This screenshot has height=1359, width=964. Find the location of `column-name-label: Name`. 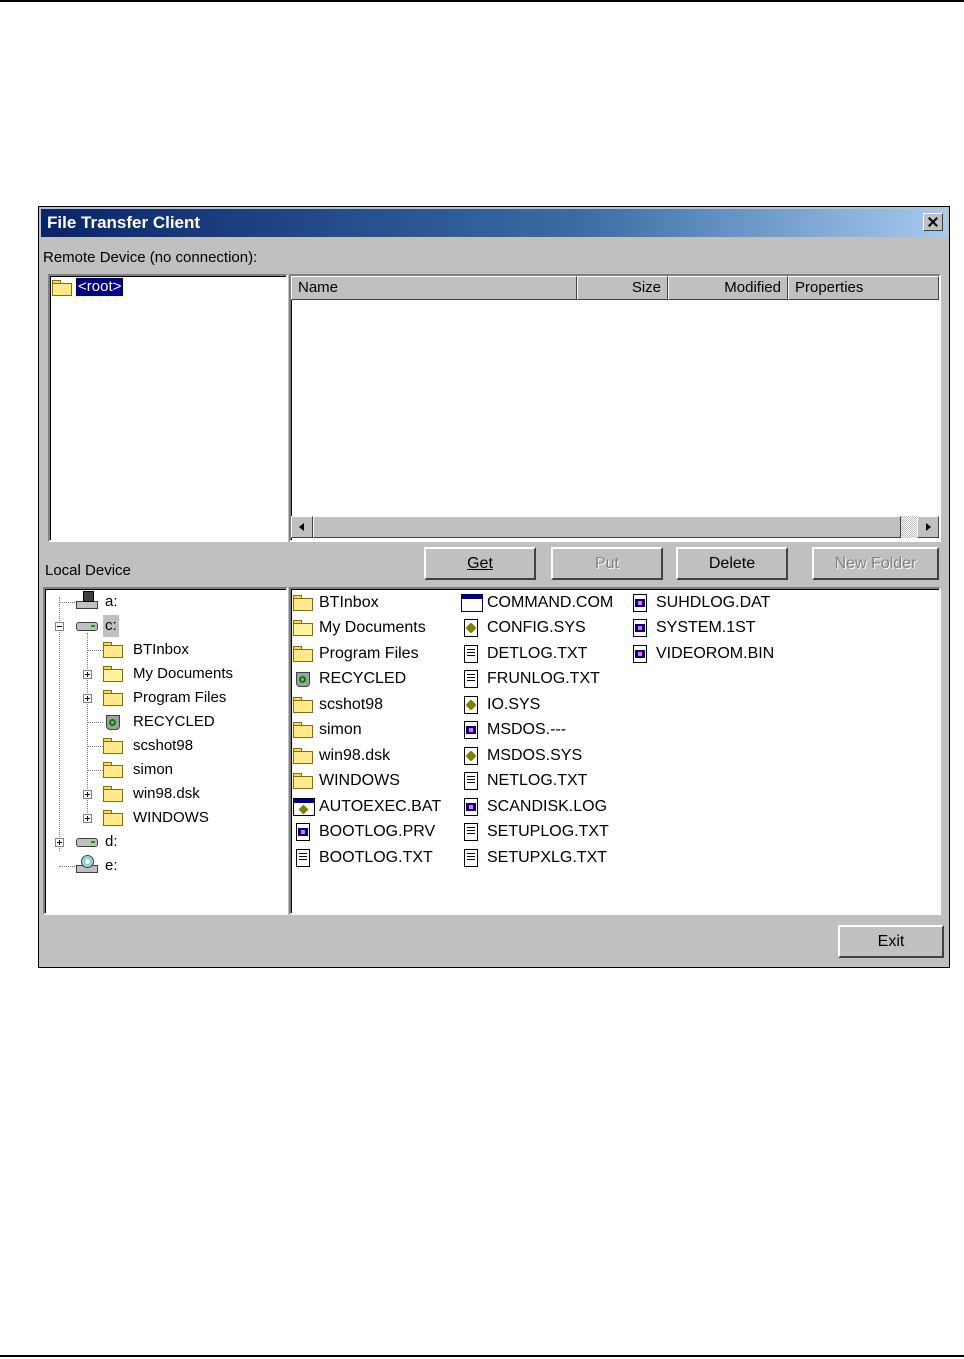

column-name-label: Name is located at coordinates (318, 287).